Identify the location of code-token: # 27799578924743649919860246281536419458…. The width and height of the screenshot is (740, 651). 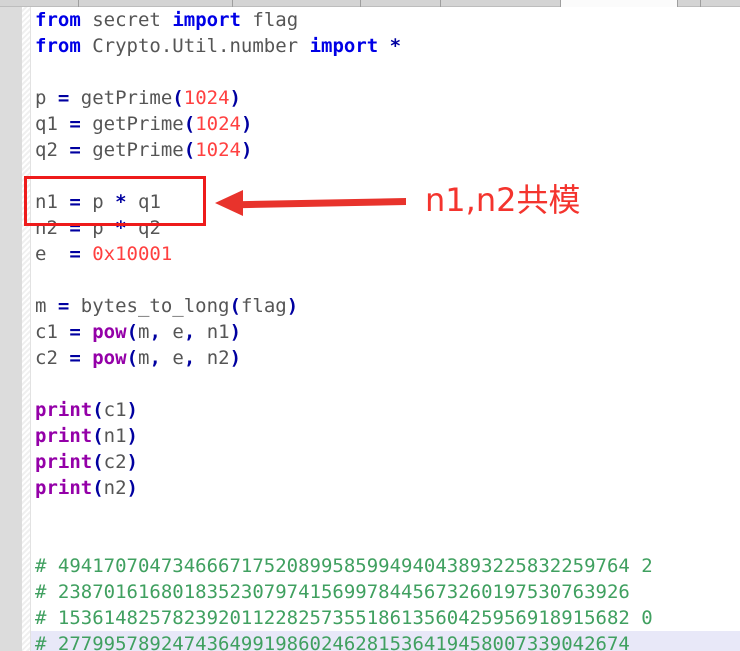
(332, 642).